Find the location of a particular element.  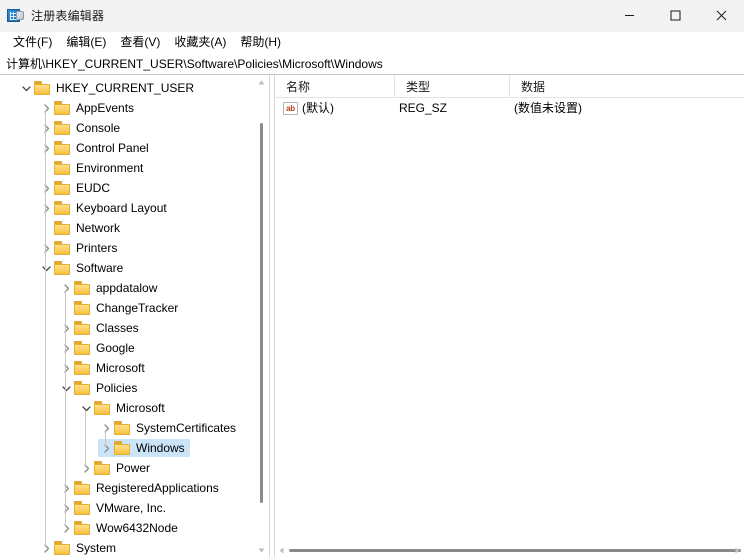

tree-item-hit: AppEvents is located at coordinates (88, 108).